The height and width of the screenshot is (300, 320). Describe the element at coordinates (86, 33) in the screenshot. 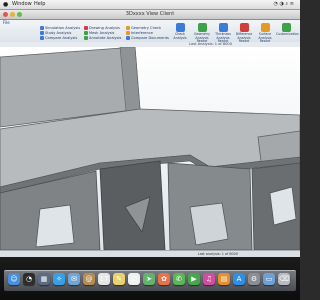

I see `mesh-icon` at that location.